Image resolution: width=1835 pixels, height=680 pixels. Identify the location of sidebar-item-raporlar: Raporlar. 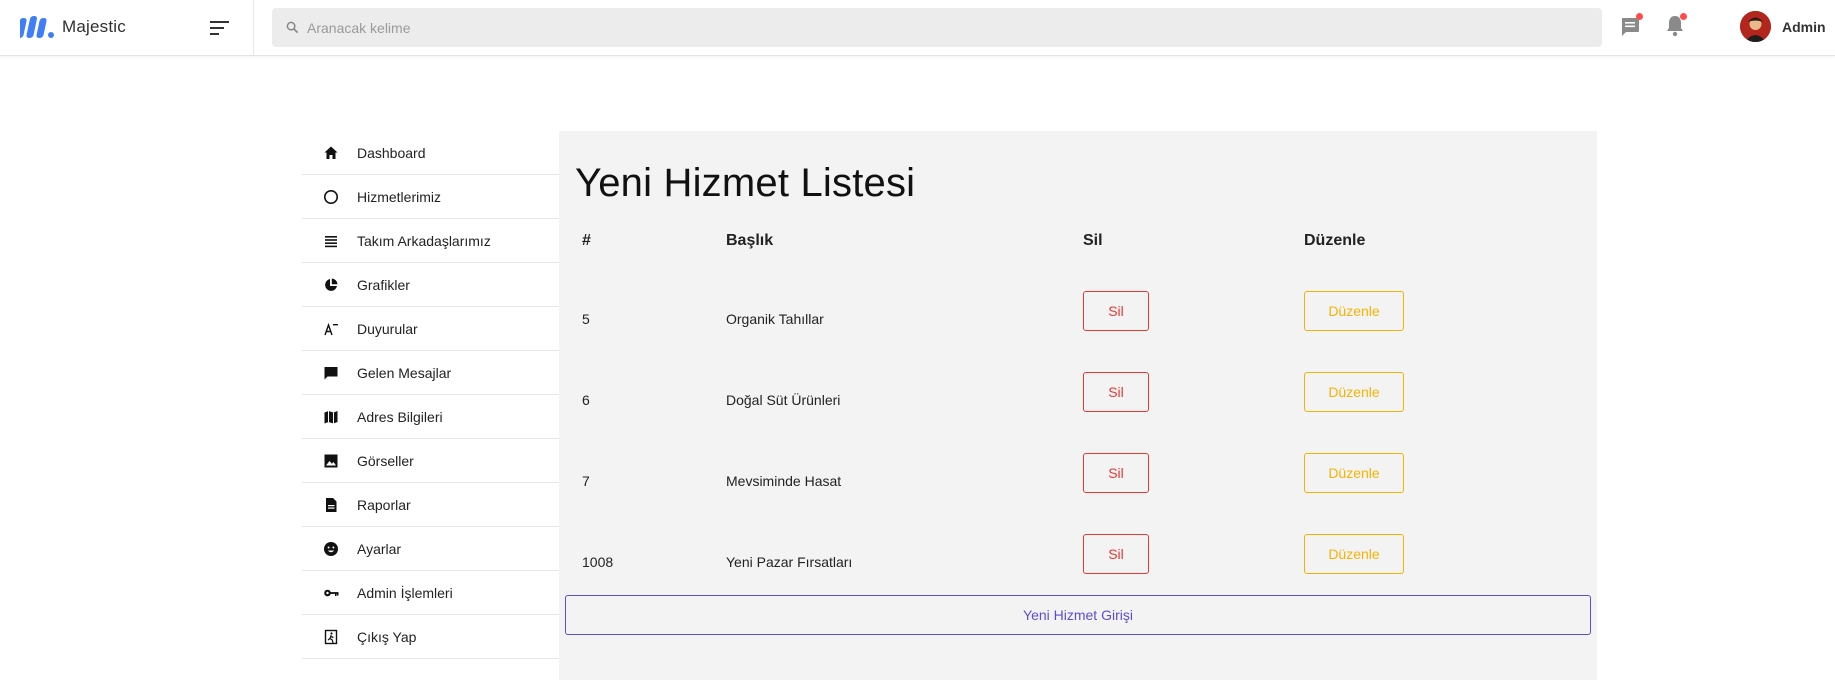
(430, 505).